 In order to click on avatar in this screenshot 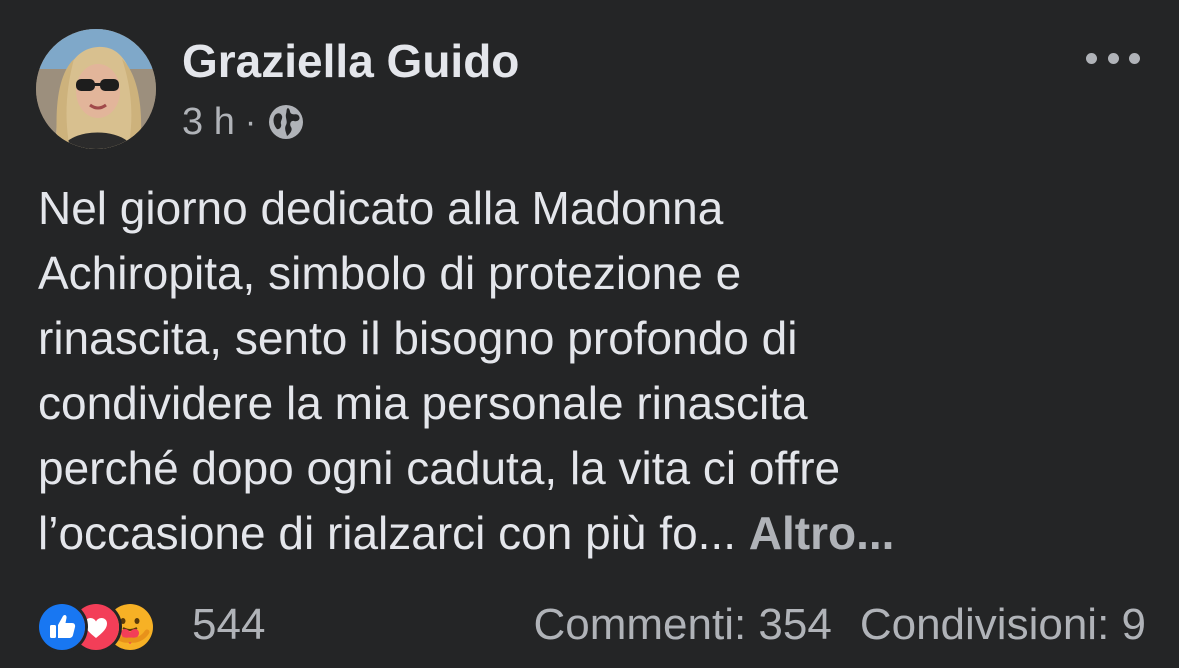, I will do `click(96, 89)`.